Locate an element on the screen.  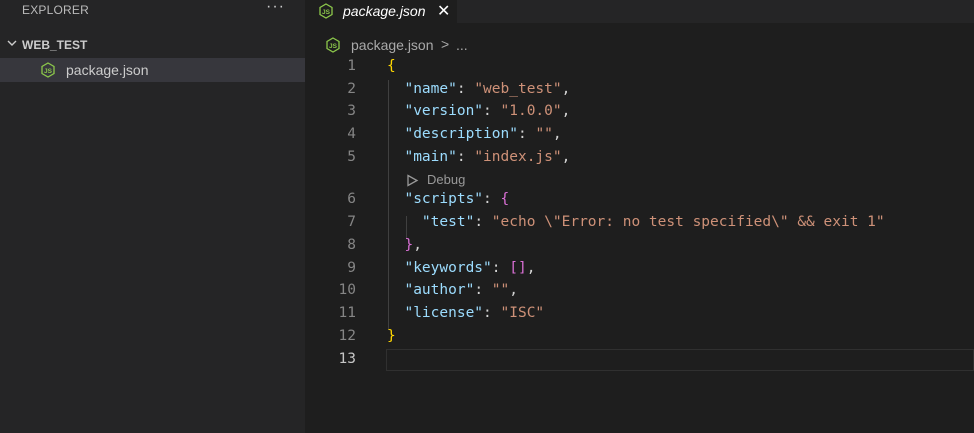
line-number: 8 is located at coordinates (351, 245).